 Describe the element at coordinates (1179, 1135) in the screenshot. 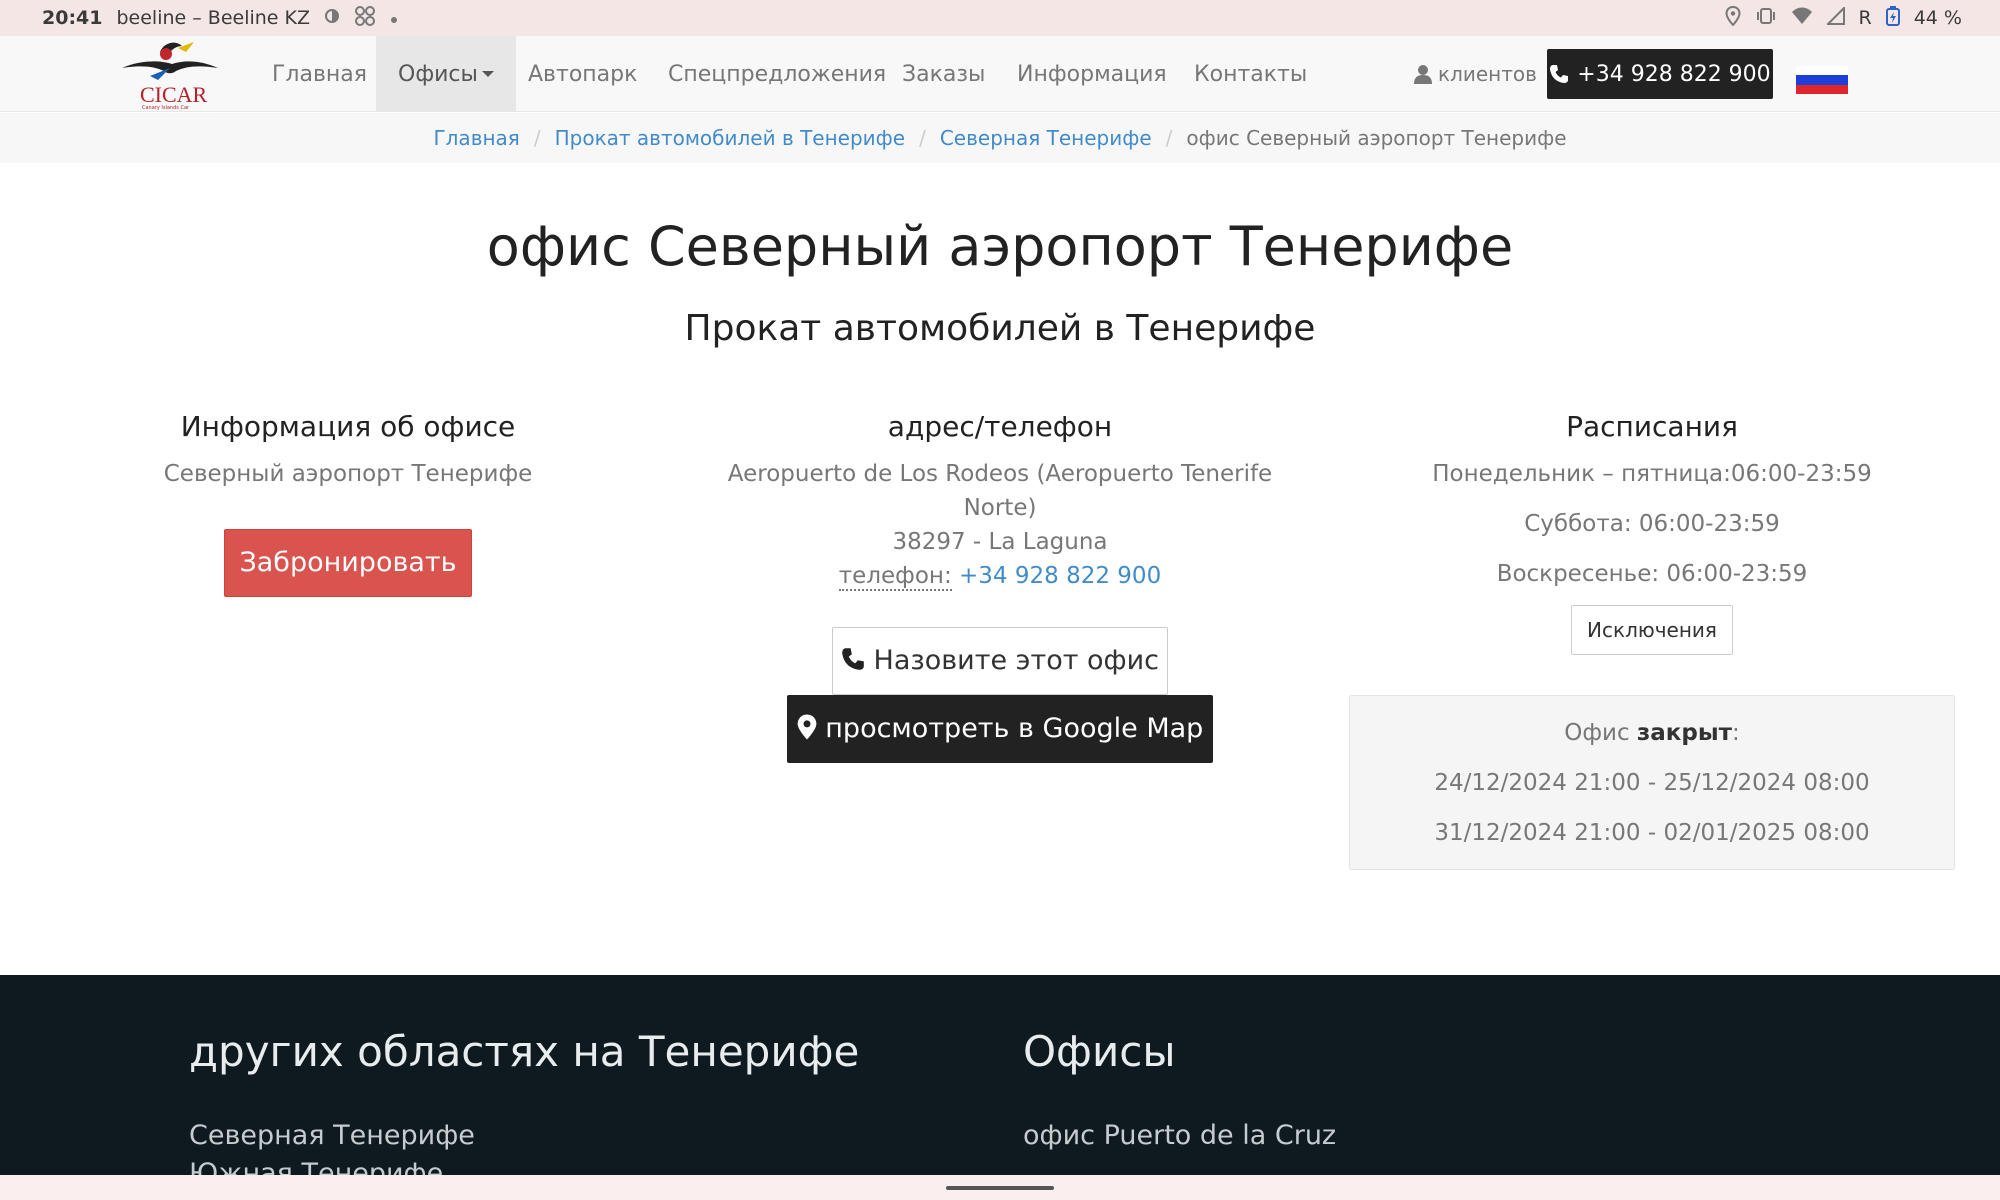

I see `footer-office-link: офис Puerto de la Cruz` at that location.